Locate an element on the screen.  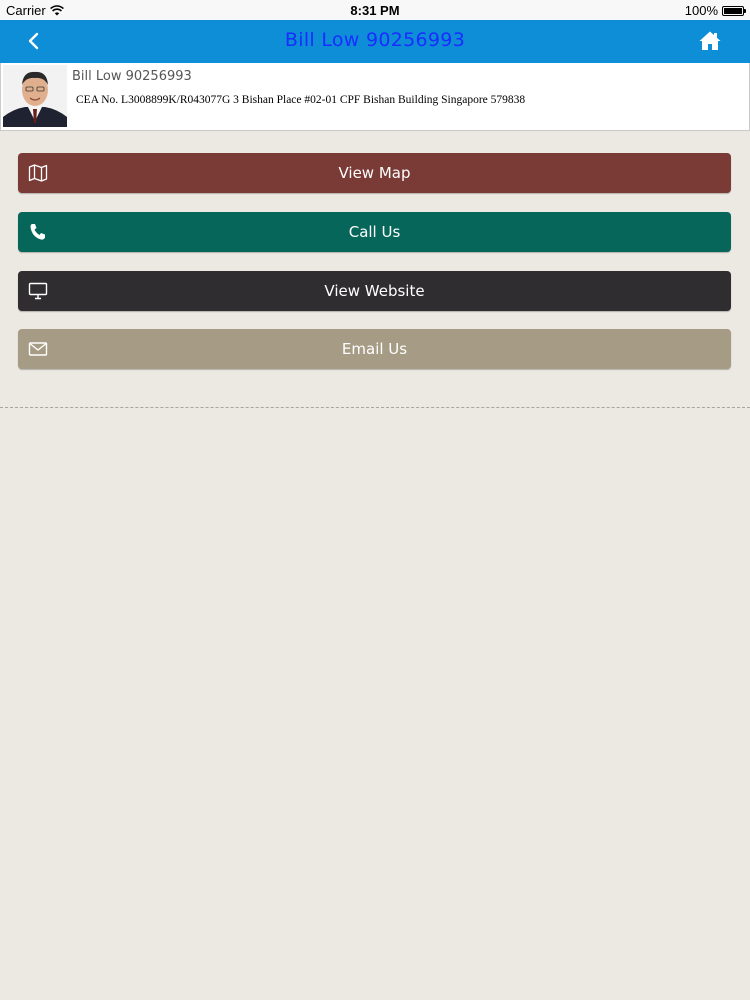
clock: 8:31 PM is located at coordinates (375, 10).